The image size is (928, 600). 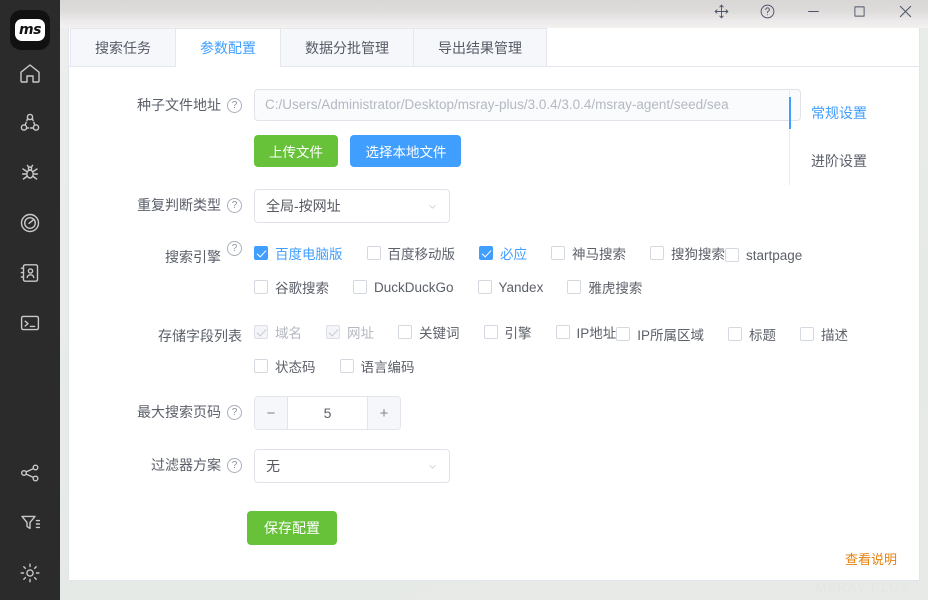 I want to click on view-doc-link: 查看说明, so click(x=871, y=558).